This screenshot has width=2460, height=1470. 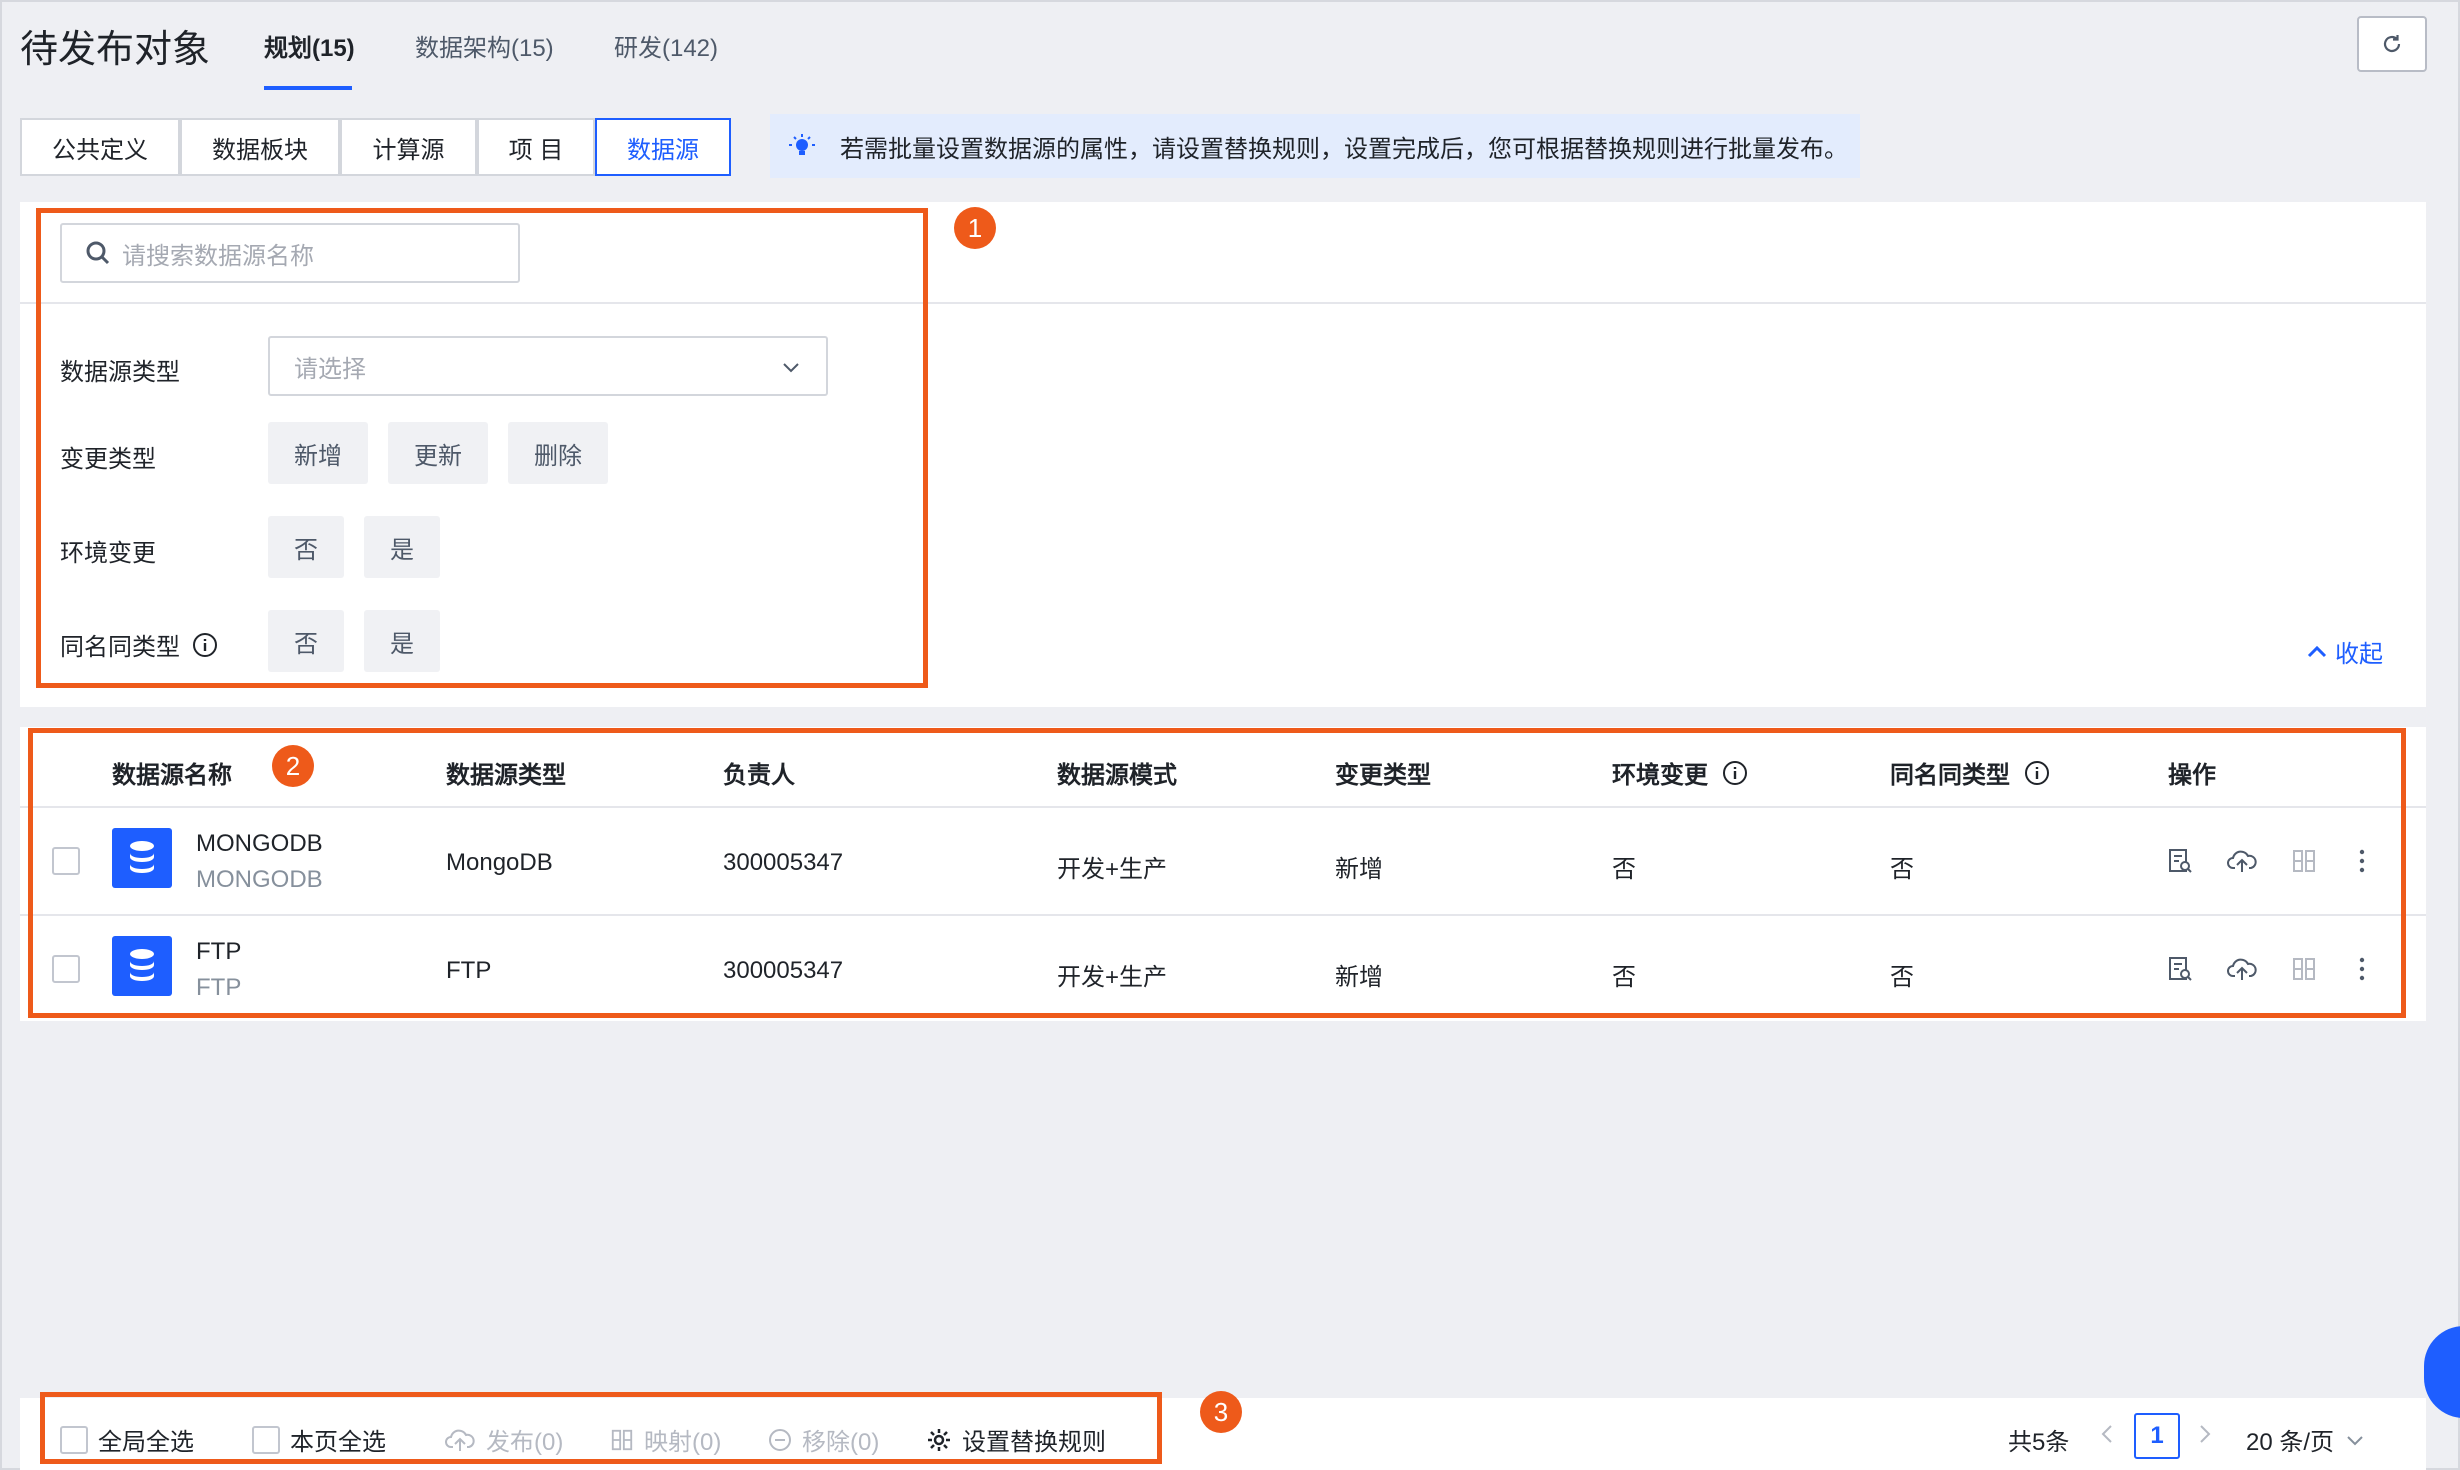 I want to click on page-size-label: 20 条/页, so click(x=2290, y=1442).